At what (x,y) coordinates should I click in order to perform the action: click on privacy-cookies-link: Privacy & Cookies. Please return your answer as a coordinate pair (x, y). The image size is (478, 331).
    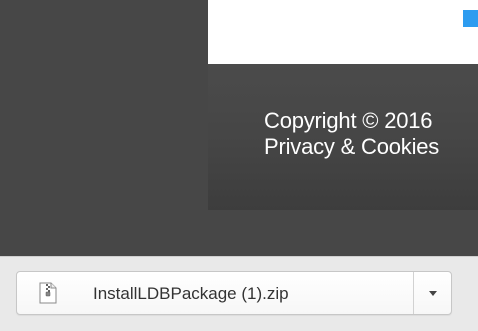
    Looking at the image, I should click on (351, 147).